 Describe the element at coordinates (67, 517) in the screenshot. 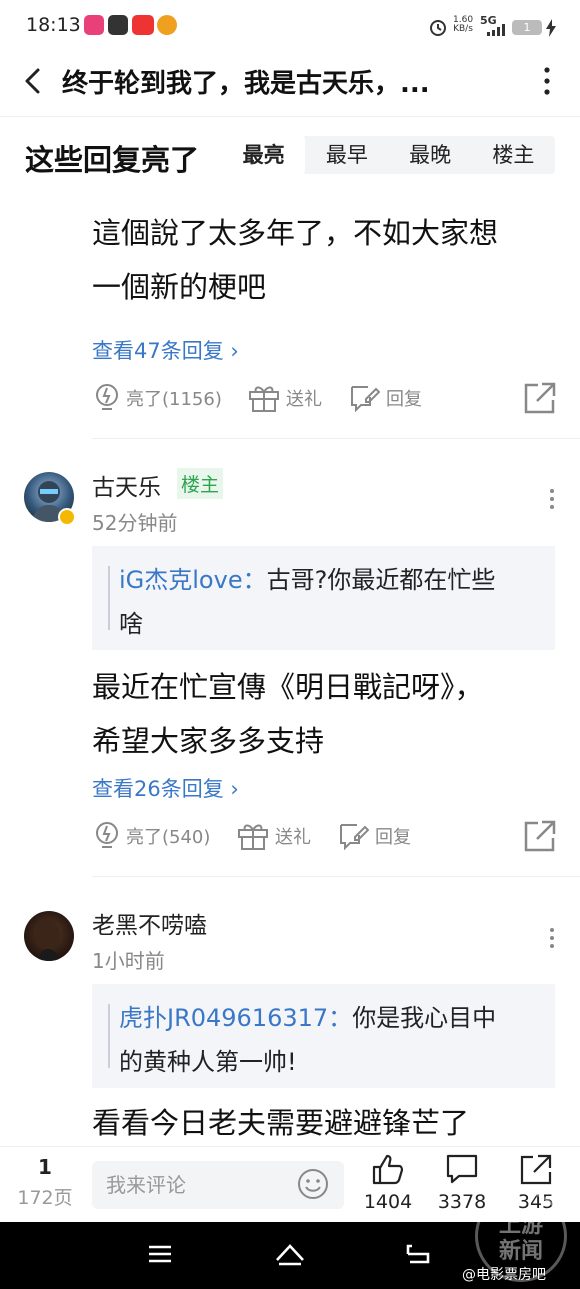

I see `verified-badge-icon` at that location.